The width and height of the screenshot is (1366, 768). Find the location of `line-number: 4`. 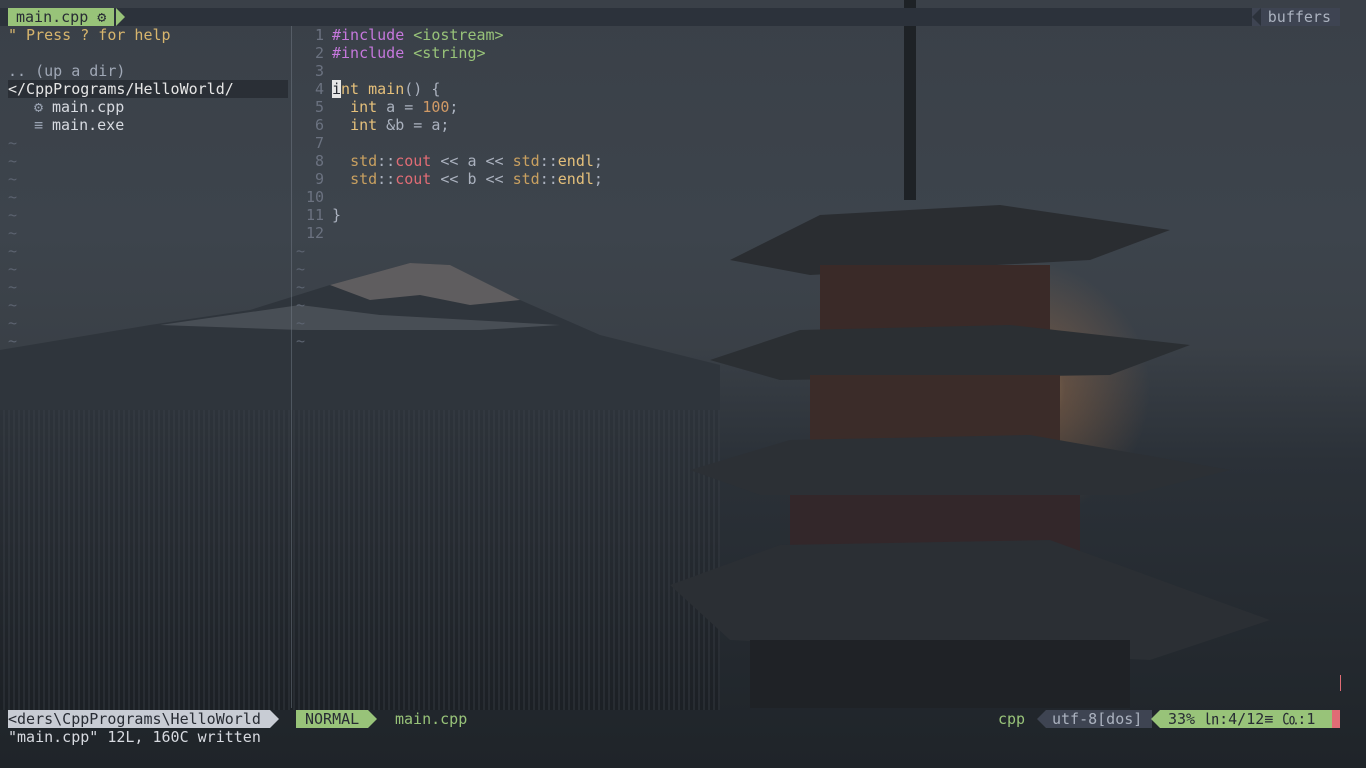

line-number: 4 is located at coordinates (319, 89).